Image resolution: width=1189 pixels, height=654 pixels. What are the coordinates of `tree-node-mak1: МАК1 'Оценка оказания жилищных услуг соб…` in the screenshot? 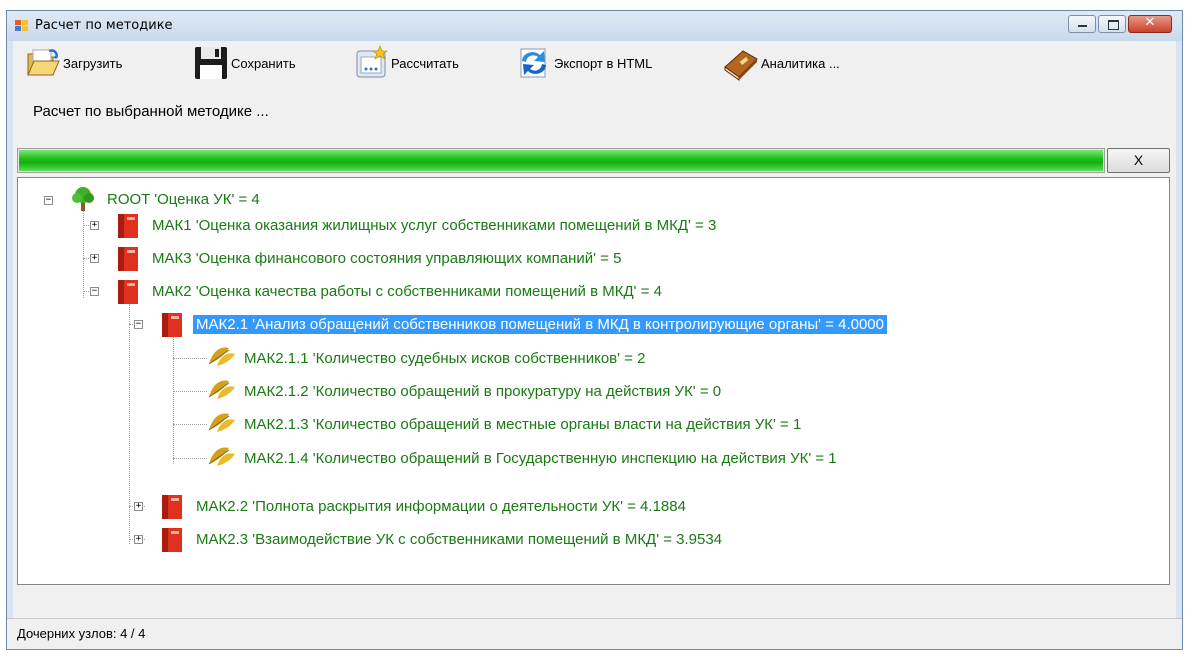 It's located at (417, 225).